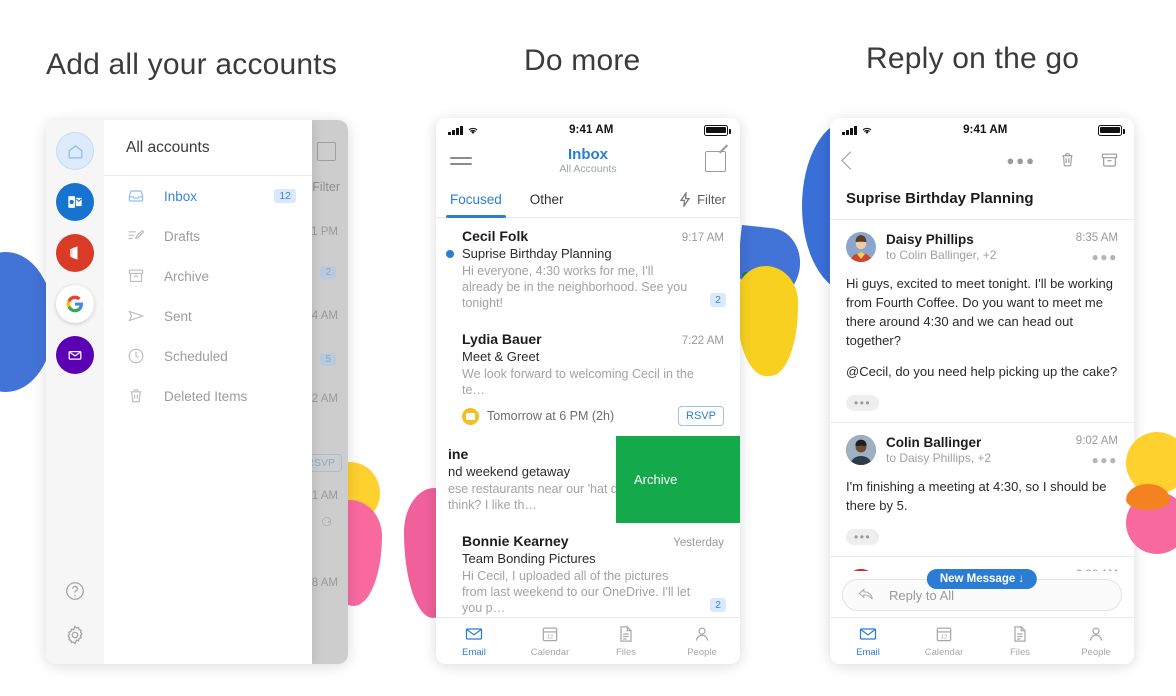  What do you see at coordinates (529, 558) in the screenshot?
I see `message-subject: Team Bonding Pictures` at bounding box center [529, 558].